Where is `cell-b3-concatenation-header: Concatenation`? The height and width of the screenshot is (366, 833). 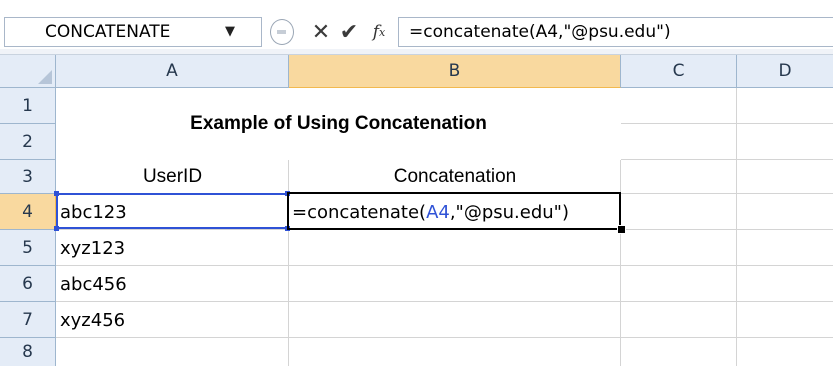 cell-b3-concatenation-header: Concatenation is located at coordinates (455, 177).